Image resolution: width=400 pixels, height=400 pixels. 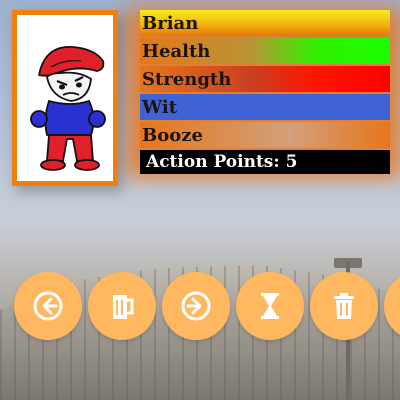 I want to click on booze-label: Booze, so click(x=172, y=135).